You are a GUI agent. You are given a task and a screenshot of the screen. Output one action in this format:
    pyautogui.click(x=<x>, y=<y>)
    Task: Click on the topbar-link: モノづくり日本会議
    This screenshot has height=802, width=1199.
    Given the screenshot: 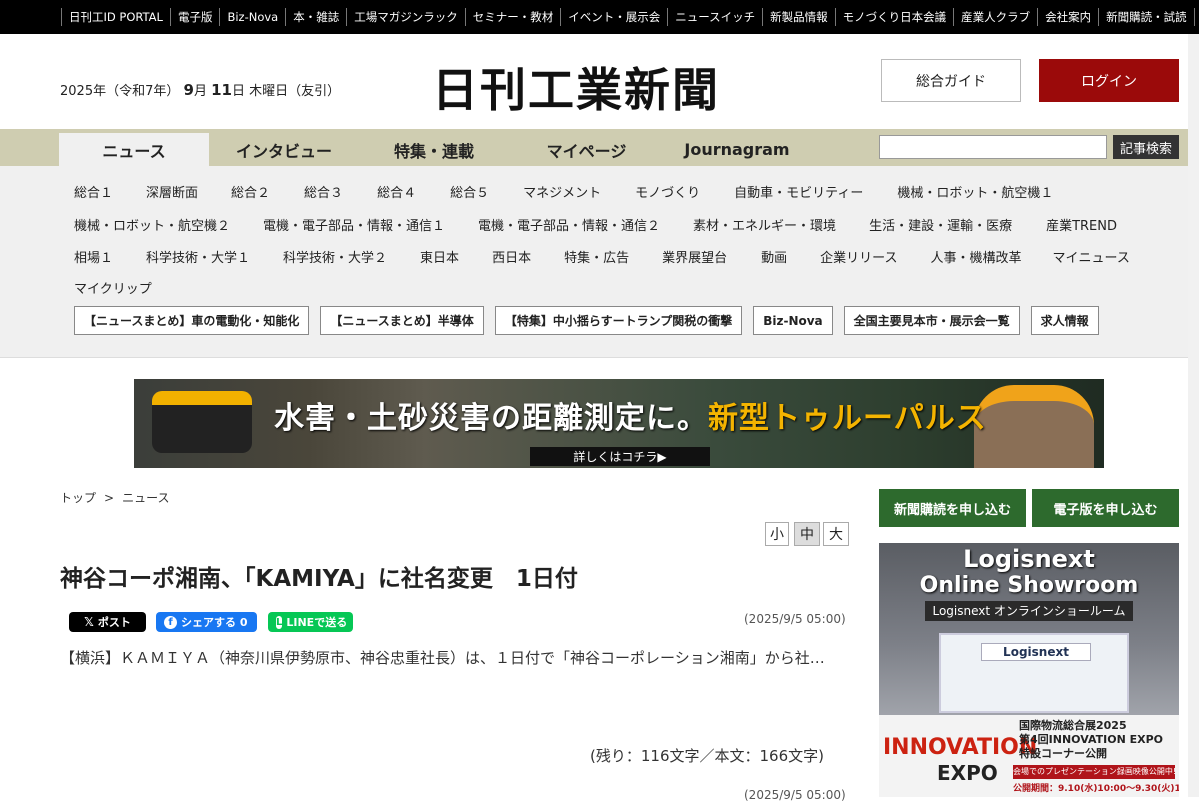 What is the action you would take?
    pyautogui.click(x=895, y=17)
    